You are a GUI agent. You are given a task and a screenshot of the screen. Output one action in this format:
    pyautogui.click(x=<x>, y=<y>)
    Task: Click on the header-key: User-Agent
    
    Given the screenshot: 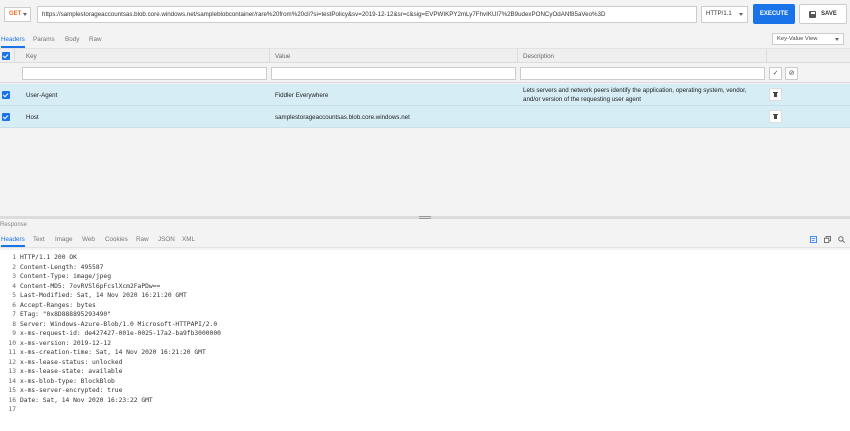 What is the action you would take?
    pyautogui.click(x=42, y=95)
    